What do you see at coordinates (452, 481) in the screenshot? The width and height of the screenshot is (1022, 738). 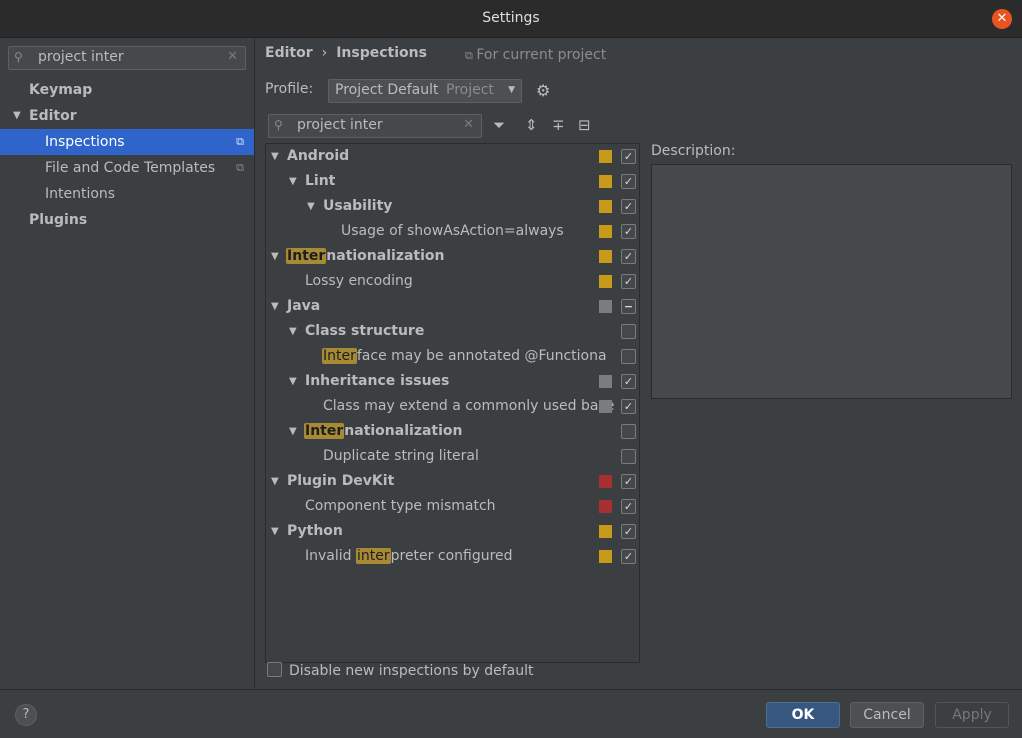 I see `tree-row-plugin-devkit: ▼ Plugin DevKit ✓` at bounding box center [452, 481].